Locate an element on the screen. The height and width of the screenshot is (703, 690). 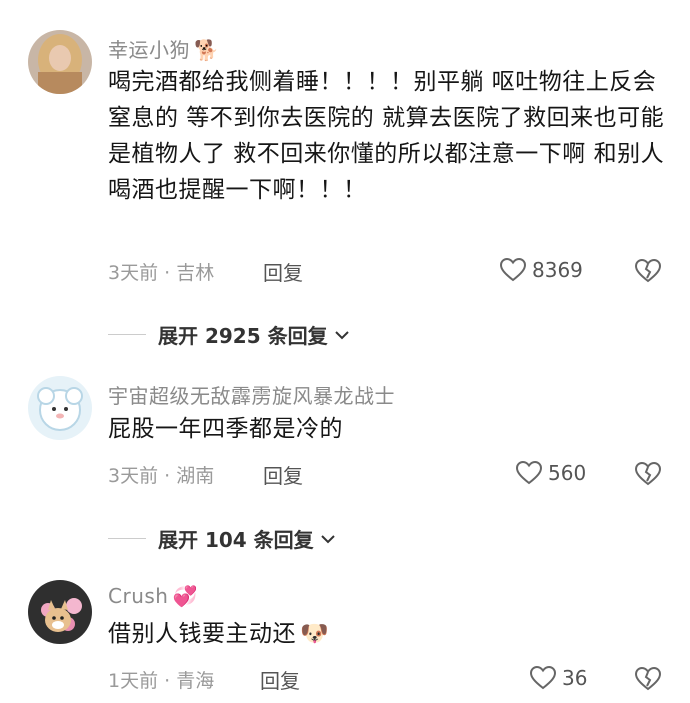
hearts-emoji: 💞 is located at coordinates (185, 596).